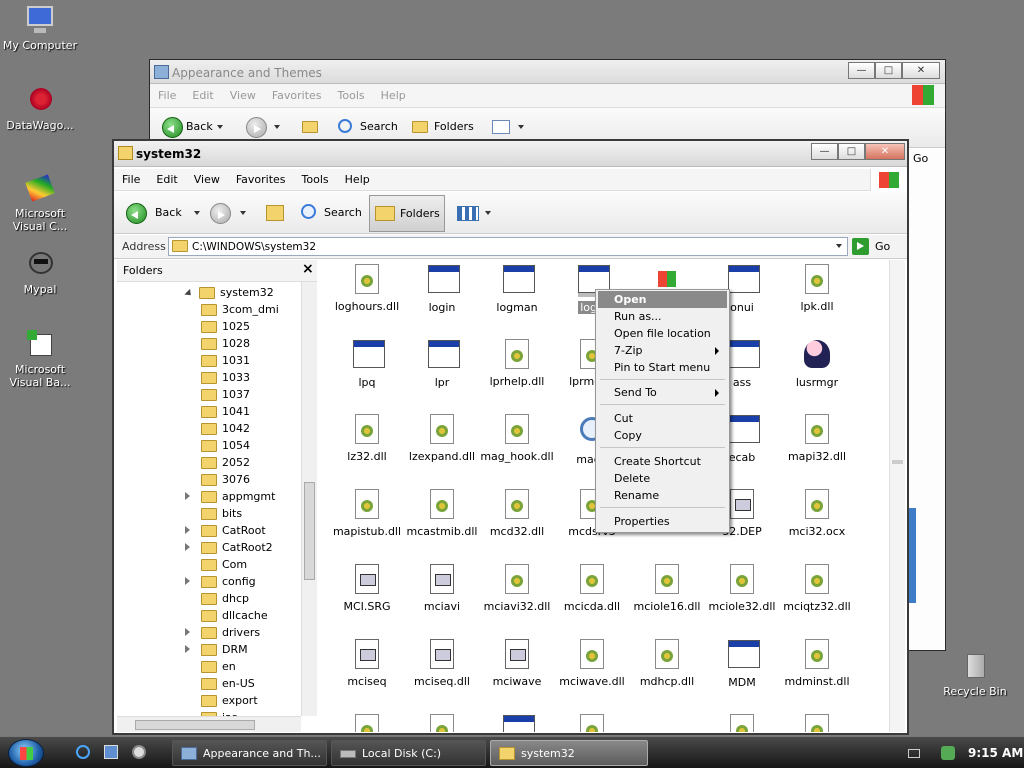  Describe the element at coordinates (331, 213) in the screenshot. I see `search-button: Search` at that location.